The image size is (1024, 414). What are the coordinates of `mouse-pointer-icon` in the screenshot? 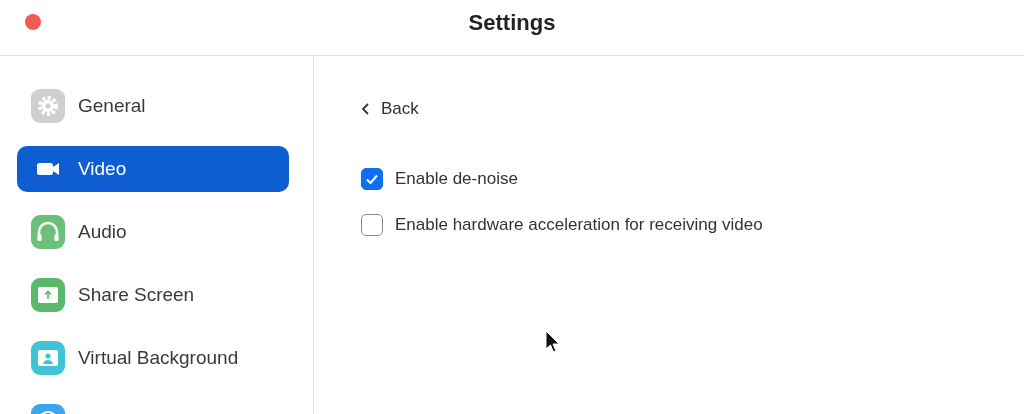 It's located at (553, 342).